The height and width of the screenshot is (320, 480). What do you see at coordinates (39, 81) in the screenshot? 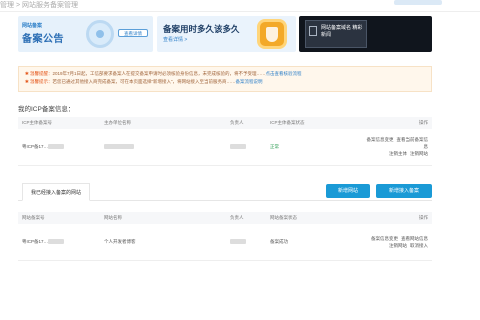
I see `notice-prefix: ✱ 温馨提示：` at bounding box center [39, 81].